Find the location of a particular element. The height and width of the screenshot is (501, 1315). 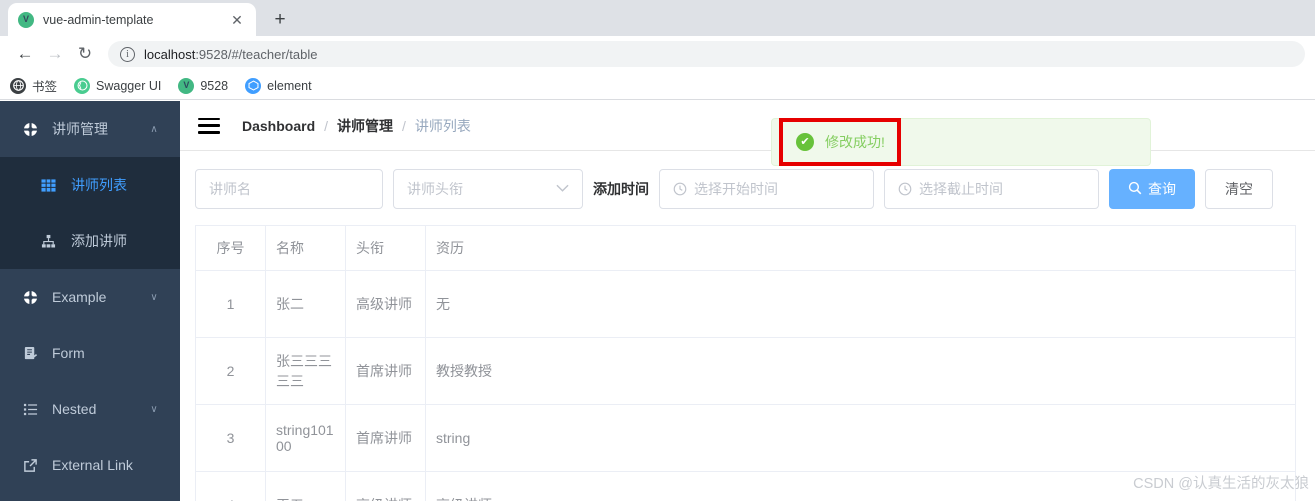

hamburger-icon is located at coordinates (209, 125).